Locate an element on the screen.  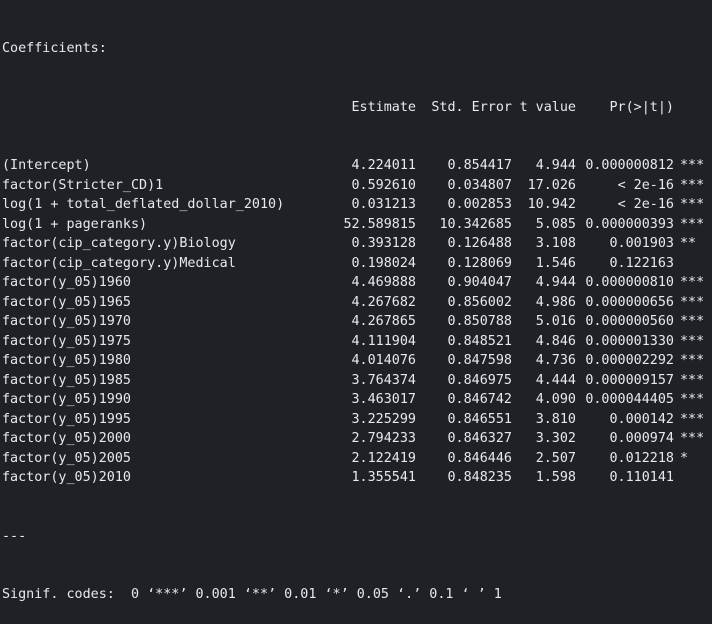
row-p-value: 0.000000812 is located at coordinates (629, 165).